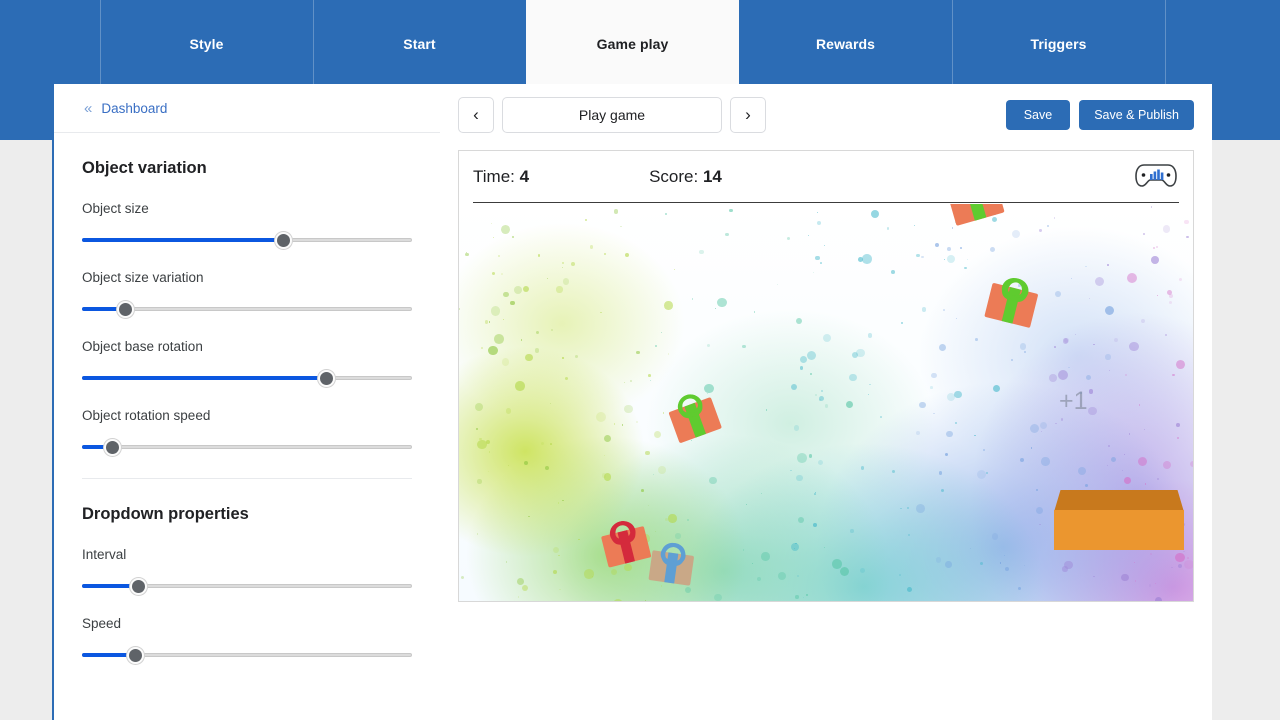  I want to click on slider-object-size, so click(247, 240).